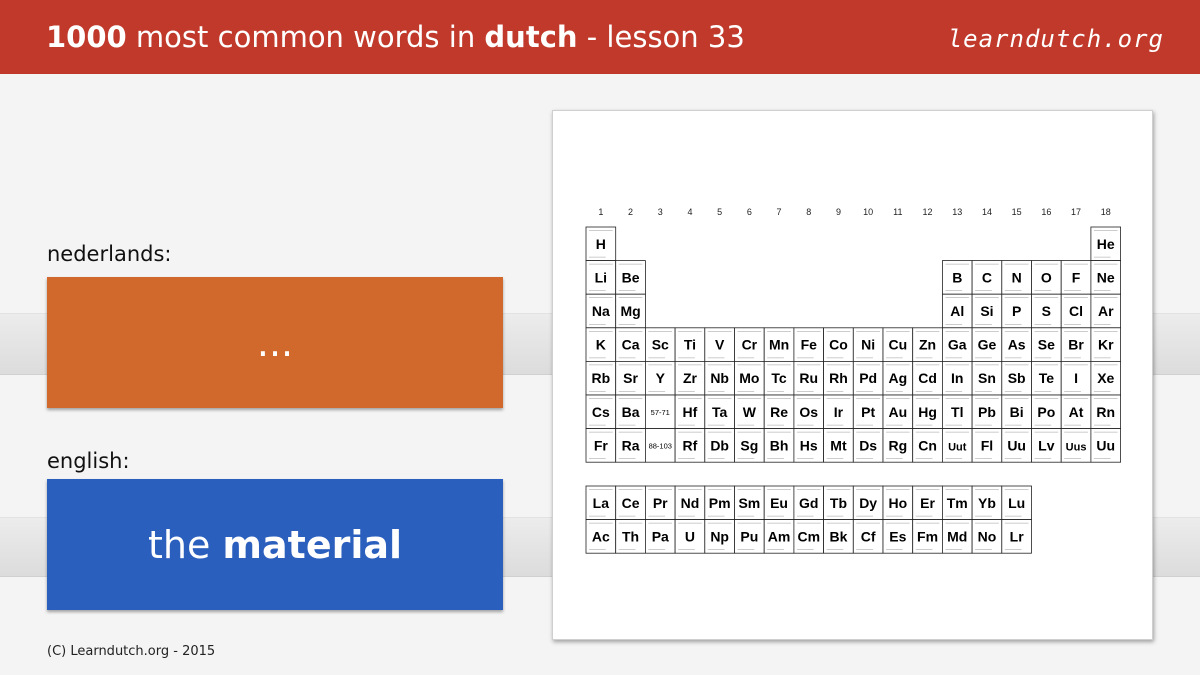  Describe the element at coordinates (1017, 412) in the screenshot. I see `element-symbol: Bi` at that location.